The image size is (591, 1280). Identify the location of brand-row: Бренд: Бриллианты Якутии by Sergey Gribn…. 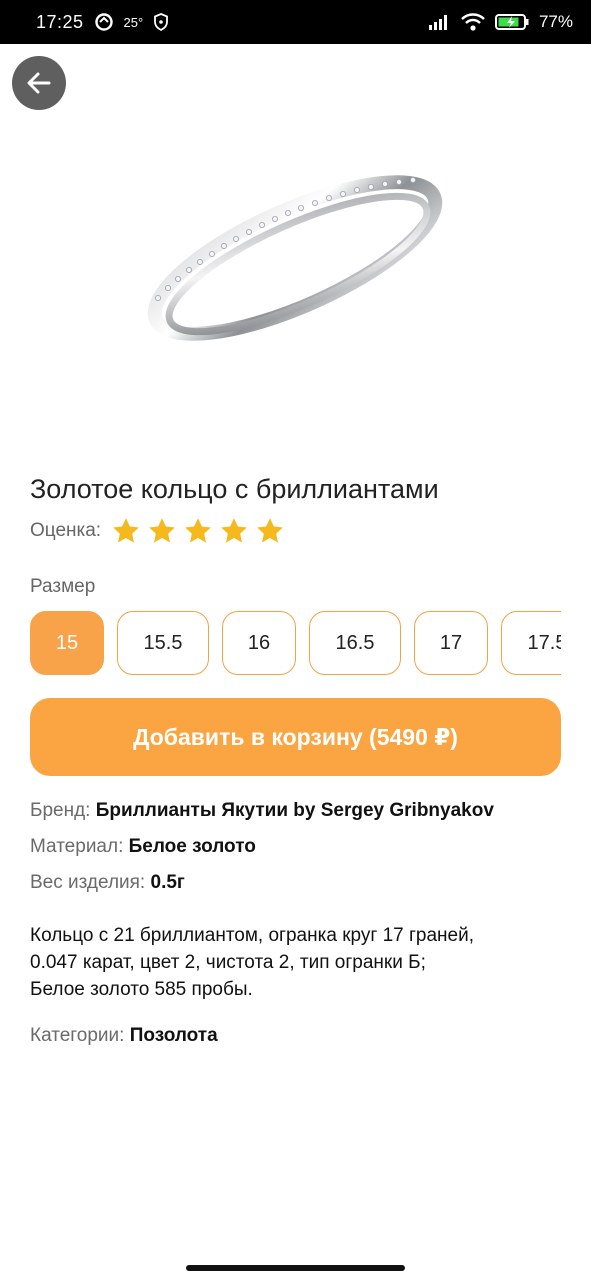
(262, 811).